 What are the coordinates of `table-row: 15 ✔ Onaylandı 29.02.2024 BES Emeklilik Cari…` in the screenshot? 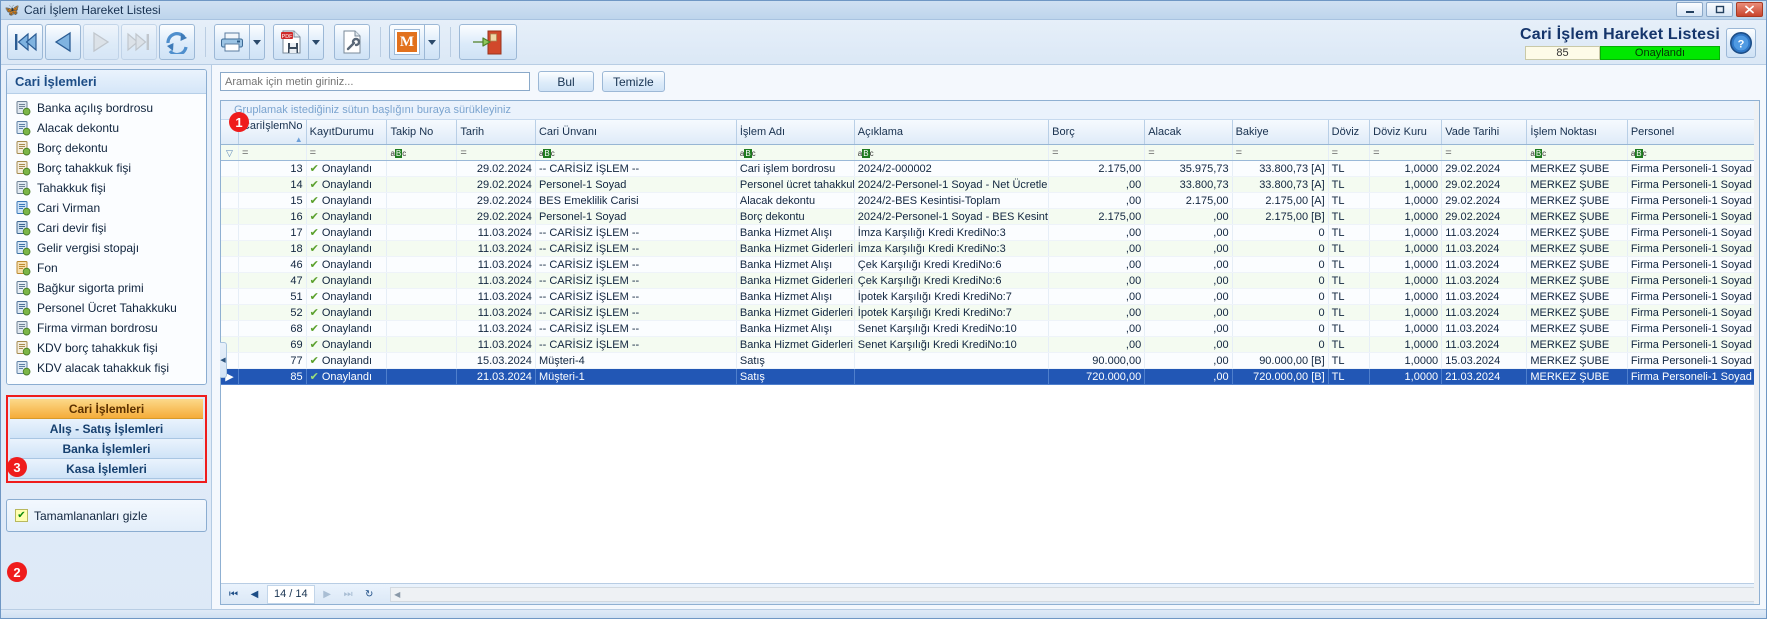 It's located at (990, 200).